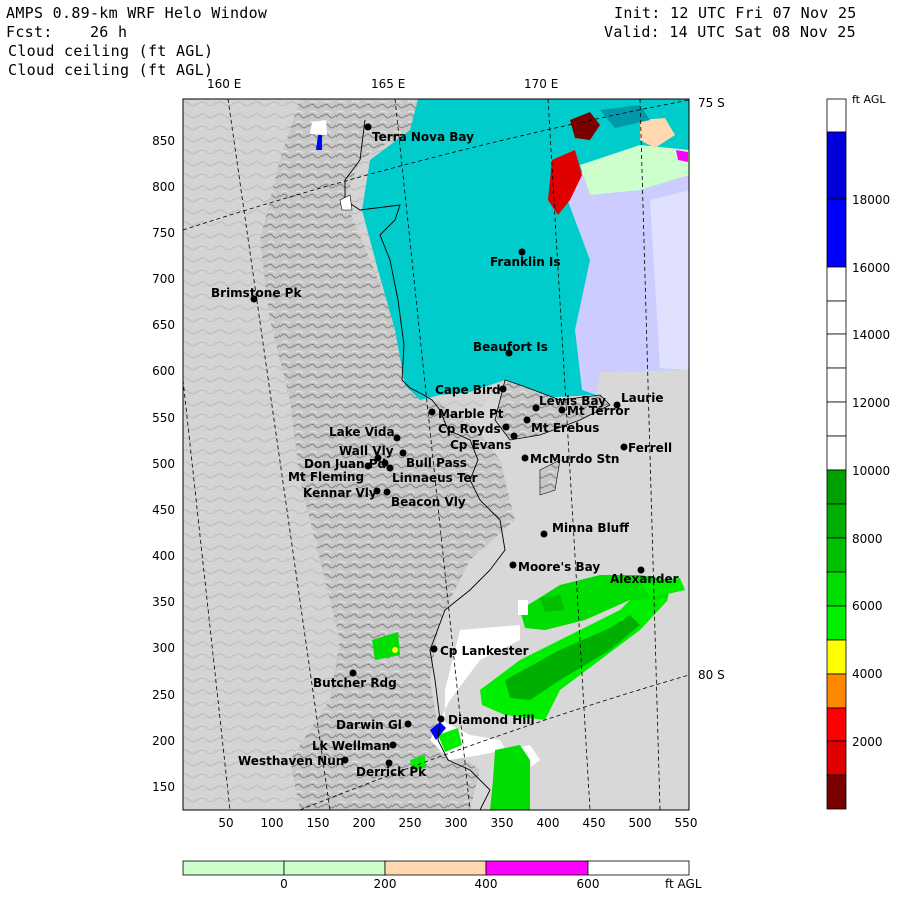 Image resolution: width=900 pixels, height=900 pixels. What do you see at coordinates (491, 720) in the screenshot?
I see `svg-text: Diamond Hill` at bounding box center [491, 720].